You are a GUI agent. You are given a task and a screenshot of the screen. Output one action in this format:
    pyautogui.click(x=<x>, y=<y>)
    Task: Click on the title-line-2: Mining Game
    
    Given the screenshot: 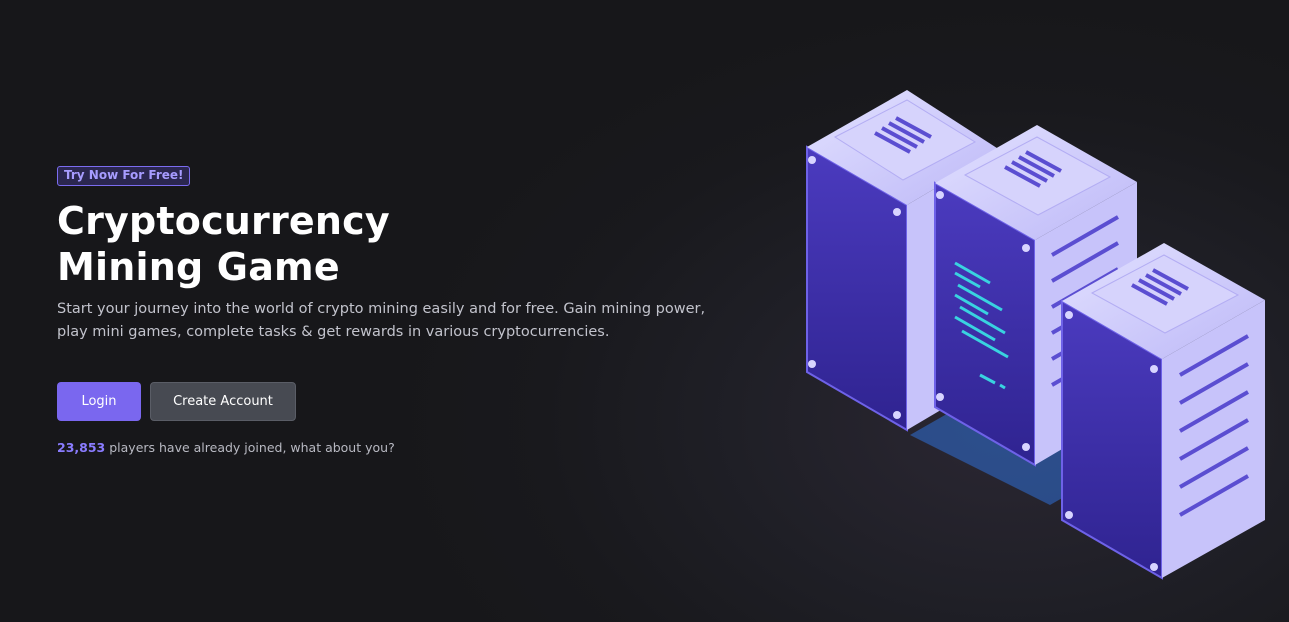 What is the action you would take?
    pyautogui.click(x=198, y=267)
    